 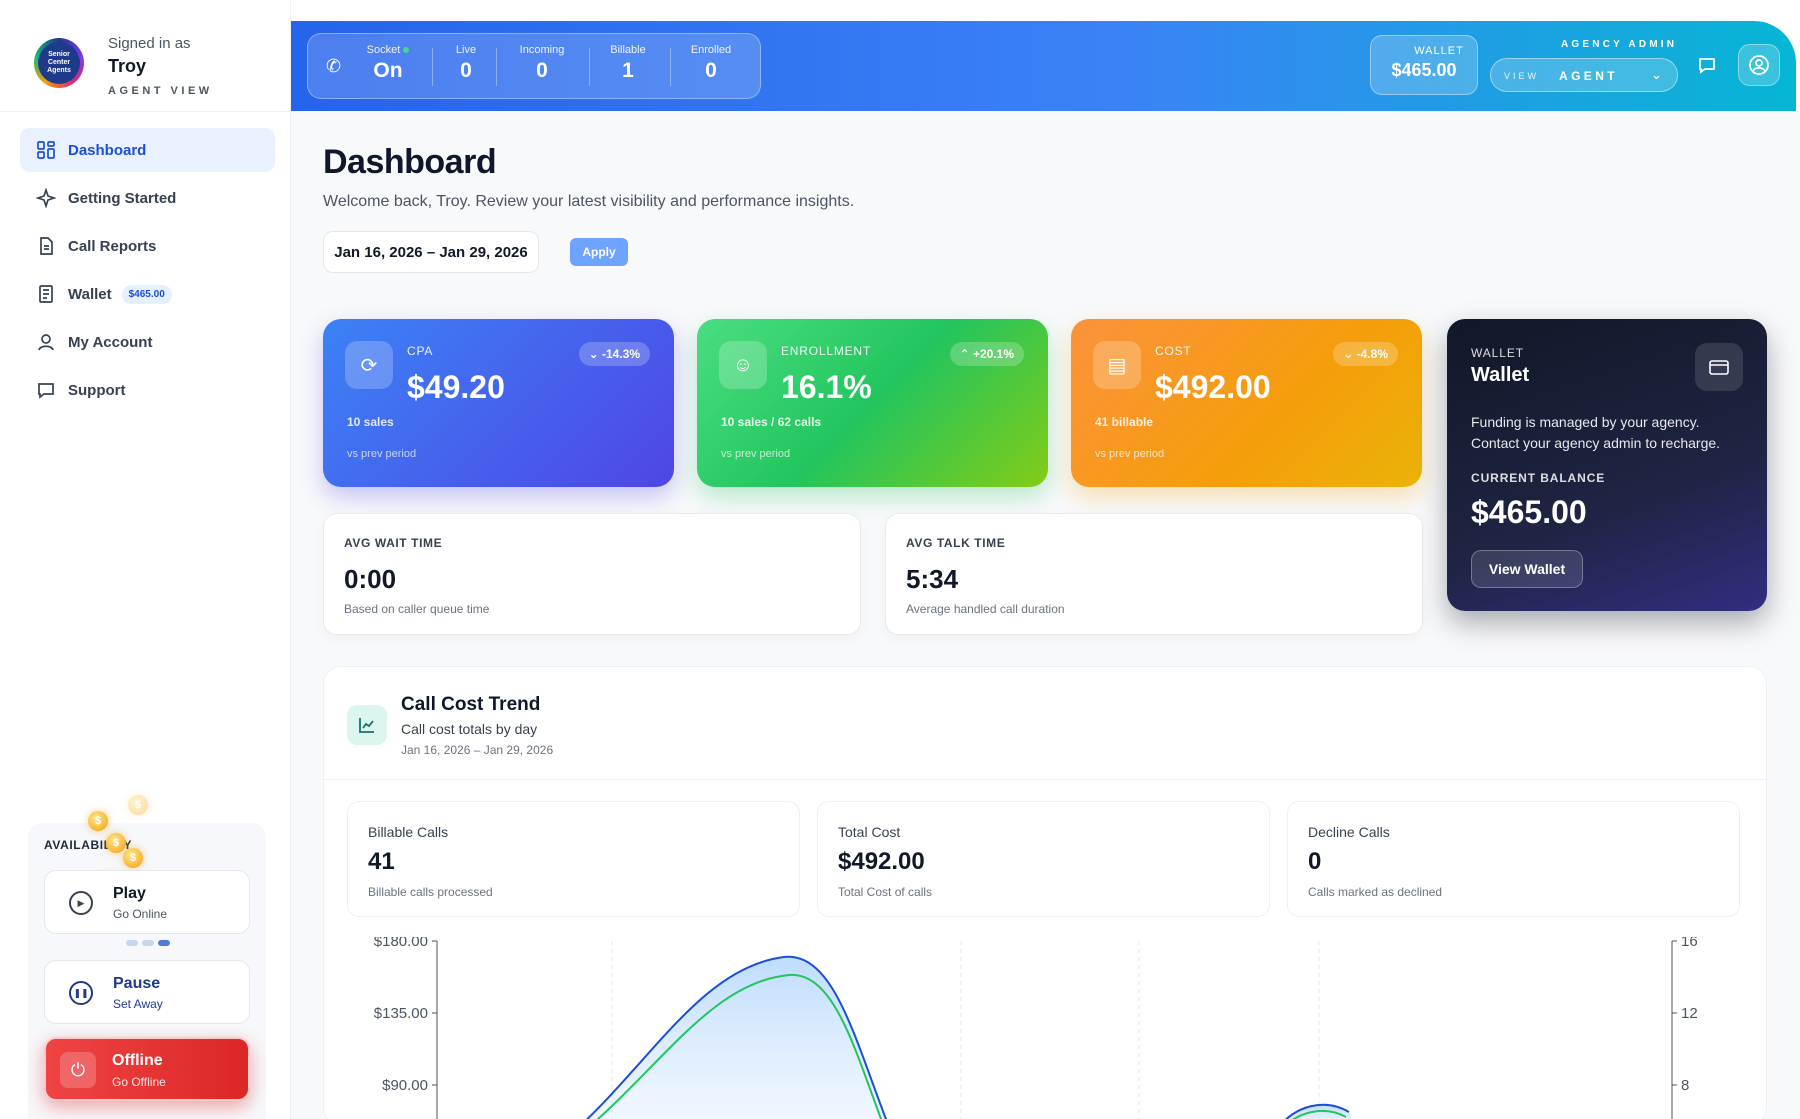 I want to click on sidebar-item-wallet: Wallet $465.00, so click(x=147, y=294).